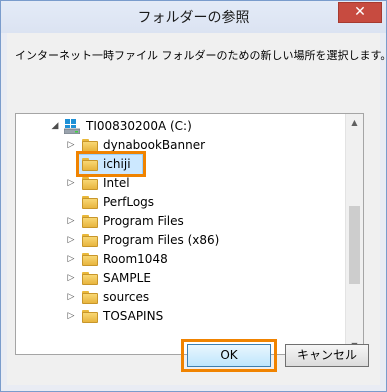 This screenshot has height=392, width=387. Describe the element at coordinates (129, 202) in the screenshot. I see `tree-item-label: PerfLogs` at that location.